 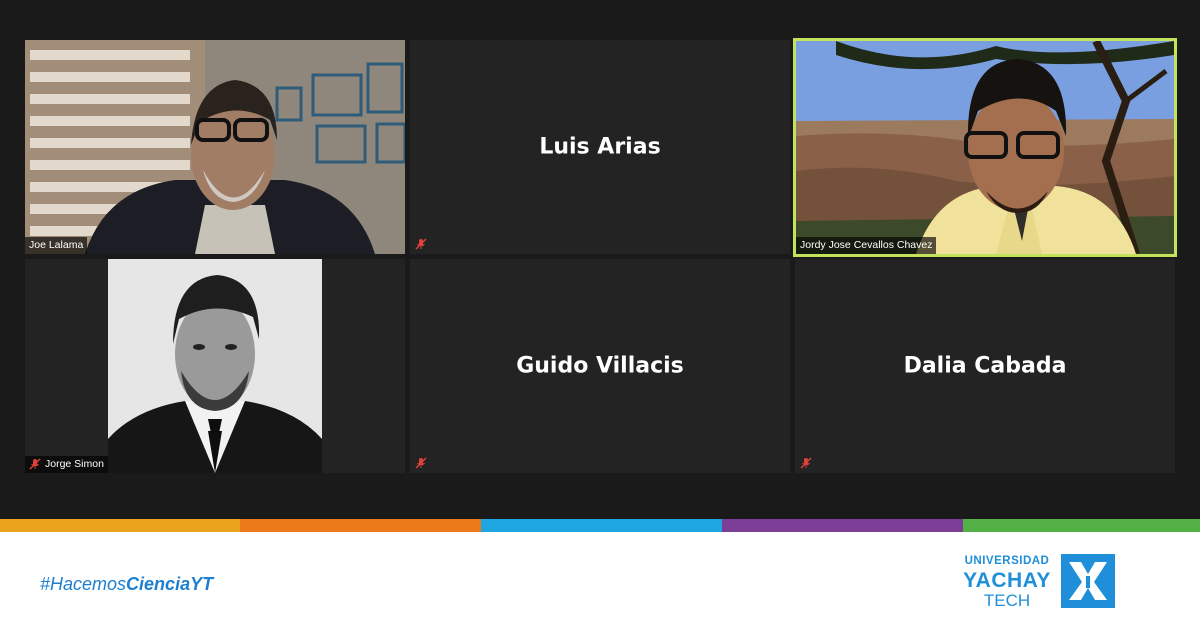 I want to click on participant-tile-jorge-simon: Jorge Simon, so click(x=215, y=366).